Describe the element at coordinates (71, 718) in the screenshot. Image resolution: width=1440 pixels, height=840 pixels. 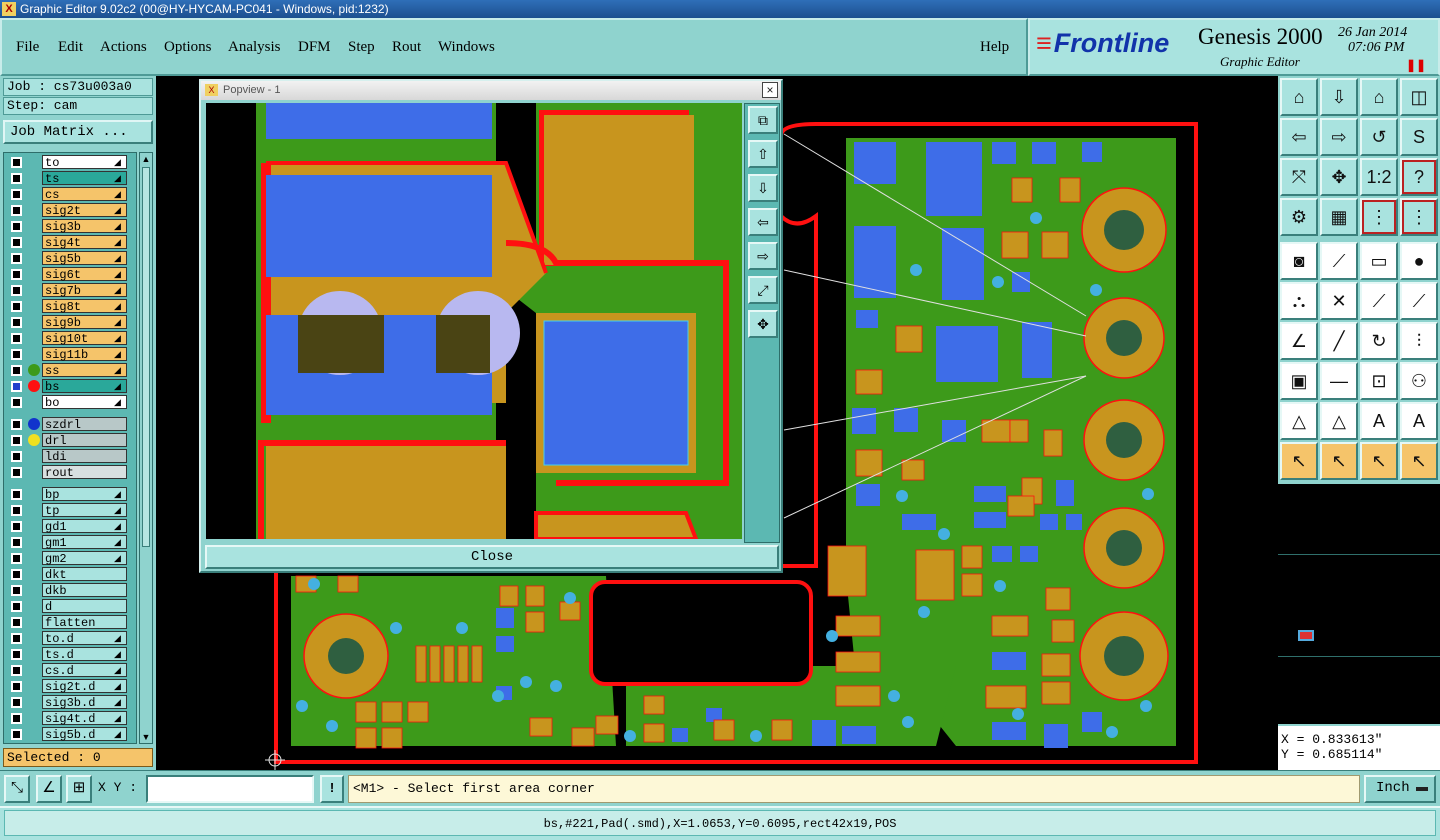
I see `layer-row: sig4t.d ◢` at that location.